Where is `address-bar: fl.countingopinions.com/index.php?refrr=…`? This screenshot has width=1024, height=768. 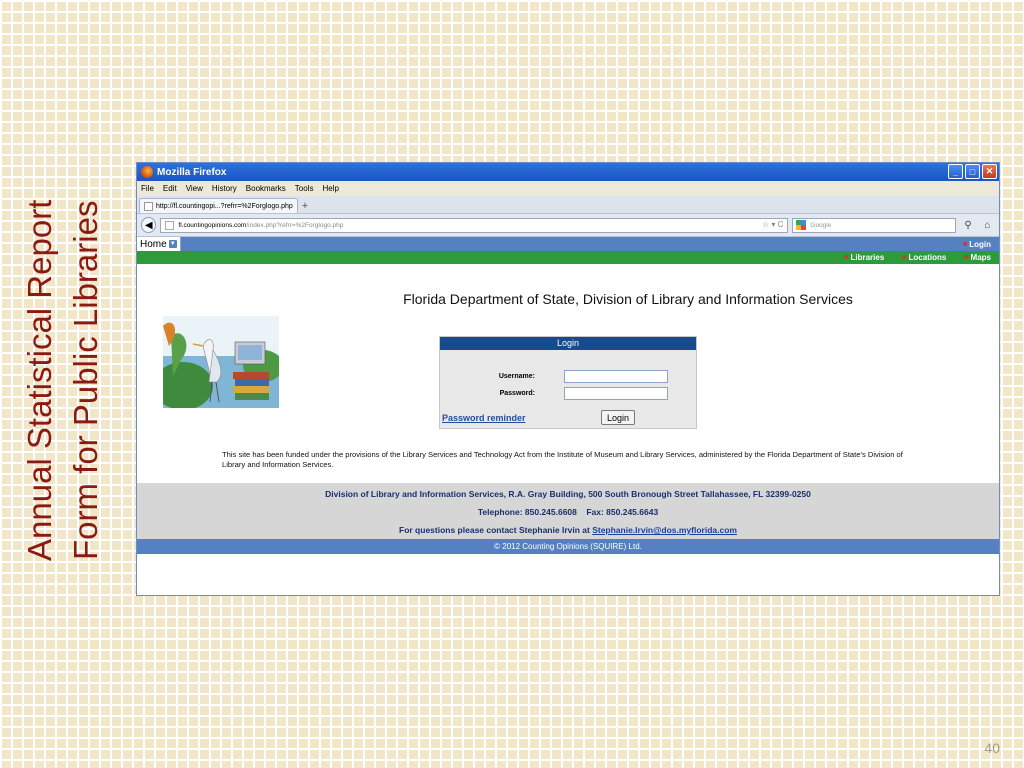
address-bar: fl.countingopinions.com/index.php?refrr=… is located at coordinates (474, 225).